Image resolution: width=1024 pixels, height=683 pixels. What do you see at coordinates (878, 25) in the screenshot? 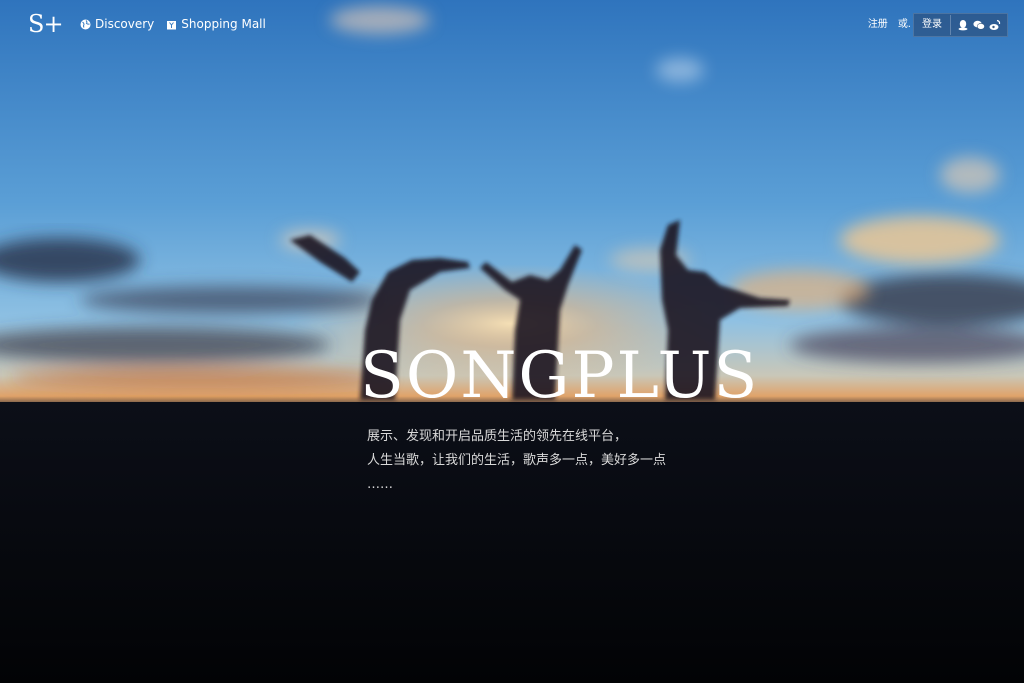
I see `register-link: 注册` at bounding box center [878, 25].